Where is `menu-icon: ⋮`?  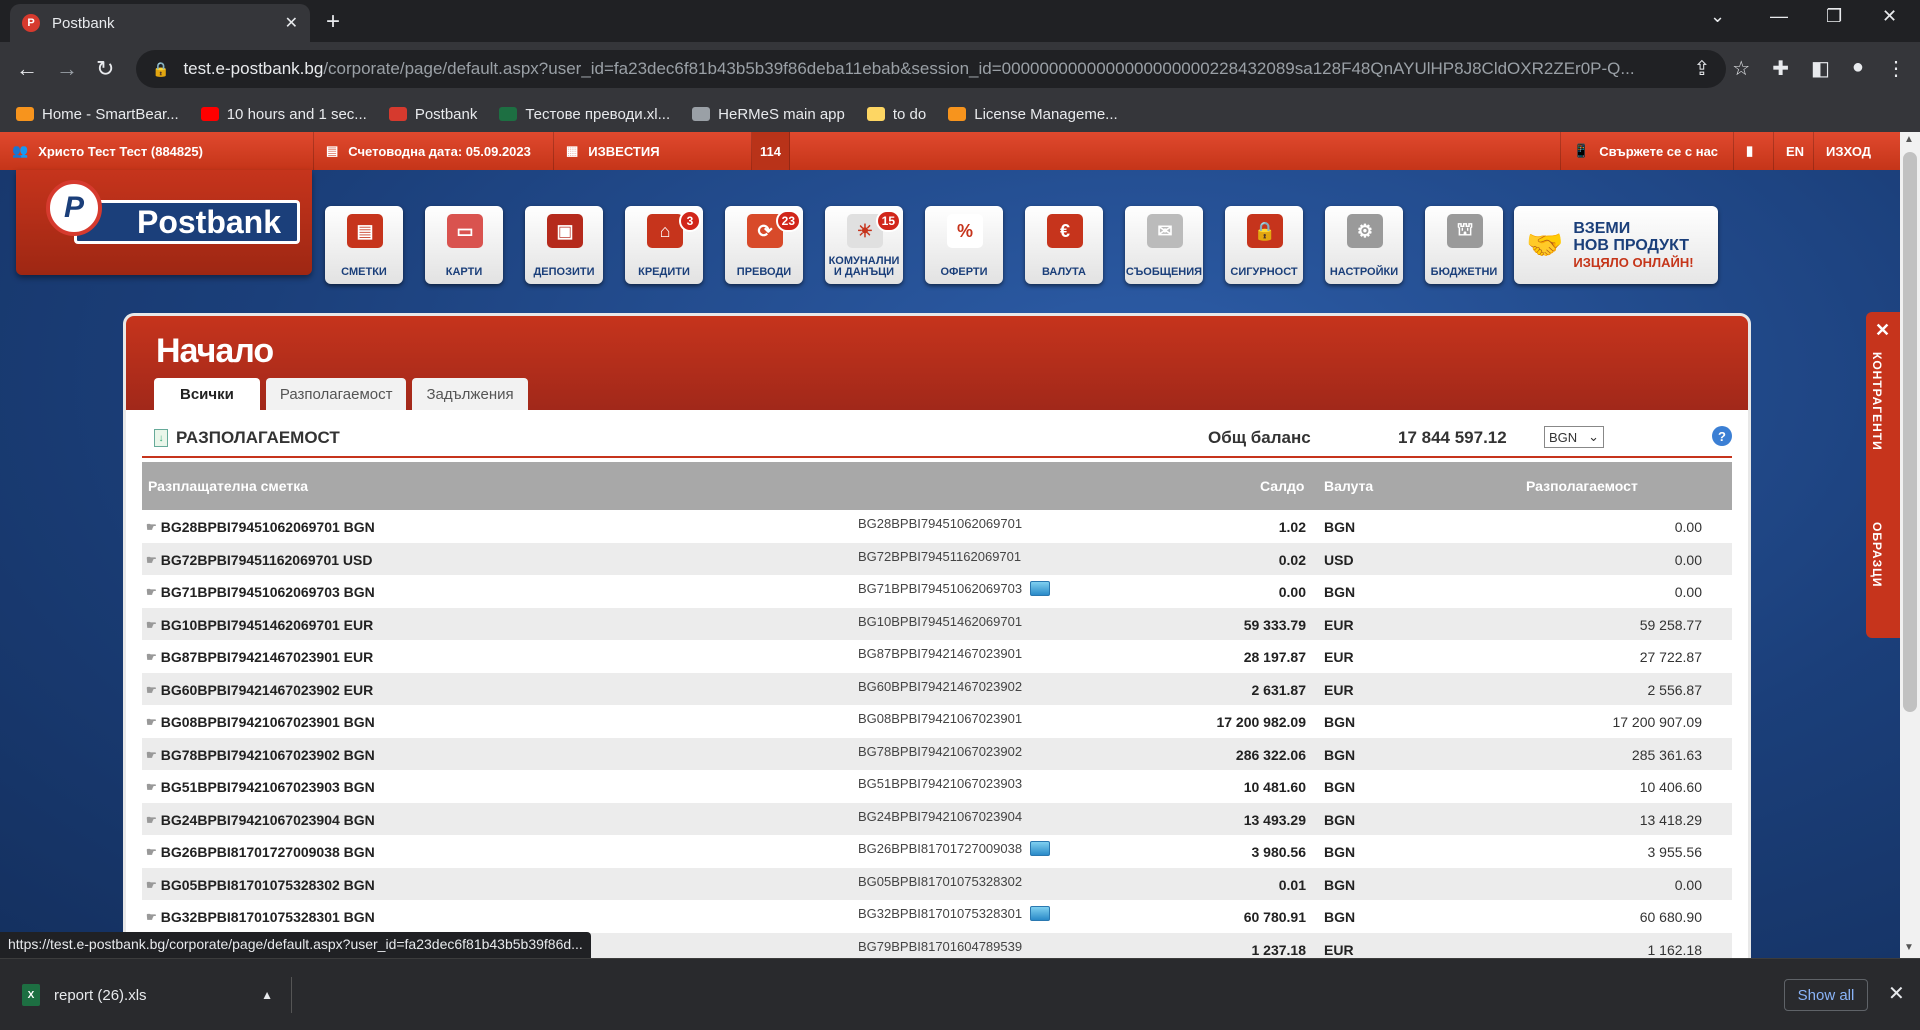
menu-icon: ⋮ is located at coordinates (1896, 68).